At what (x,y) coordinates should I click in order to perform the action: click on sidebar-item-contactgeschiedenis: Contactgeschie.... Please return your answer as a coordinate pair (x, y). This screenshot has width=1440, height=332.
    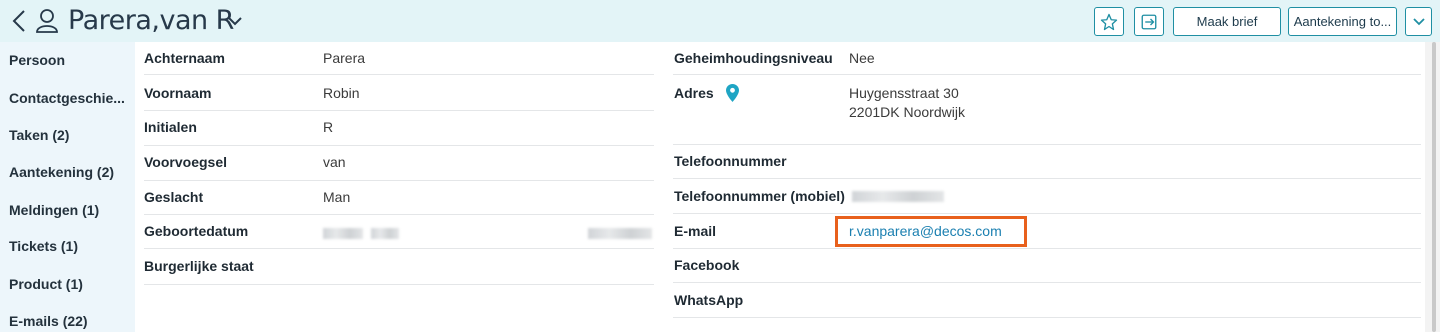
    Looking at the image, I should click on (67, 98).